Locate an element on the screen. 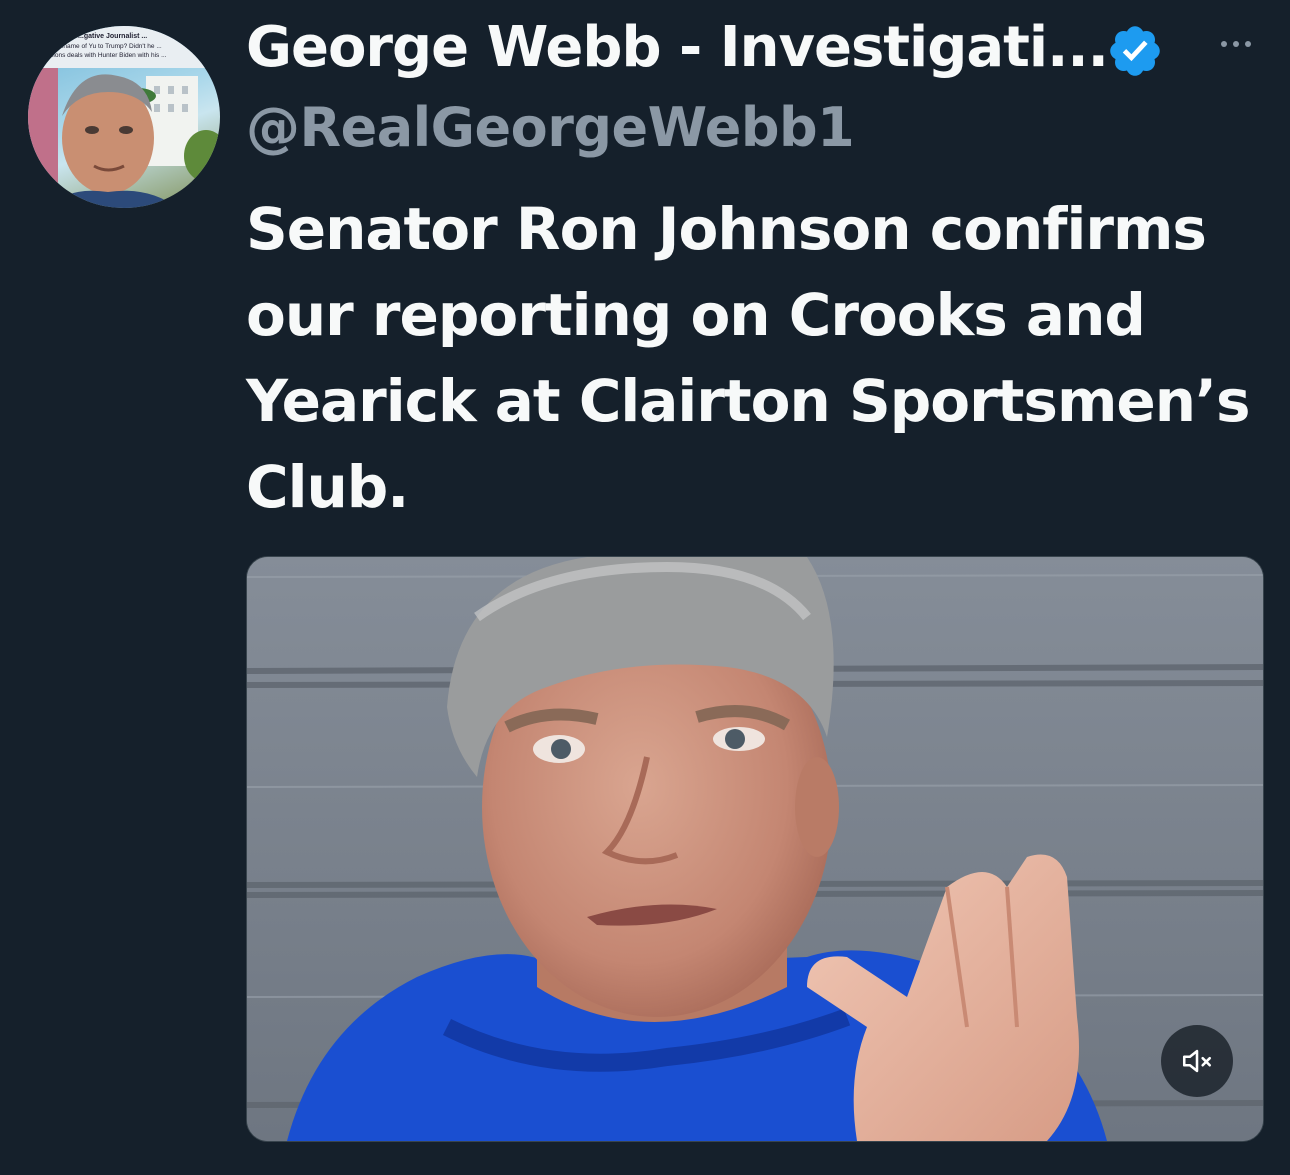  tweet-text-line: Club. is located at coordinates (327, 487).